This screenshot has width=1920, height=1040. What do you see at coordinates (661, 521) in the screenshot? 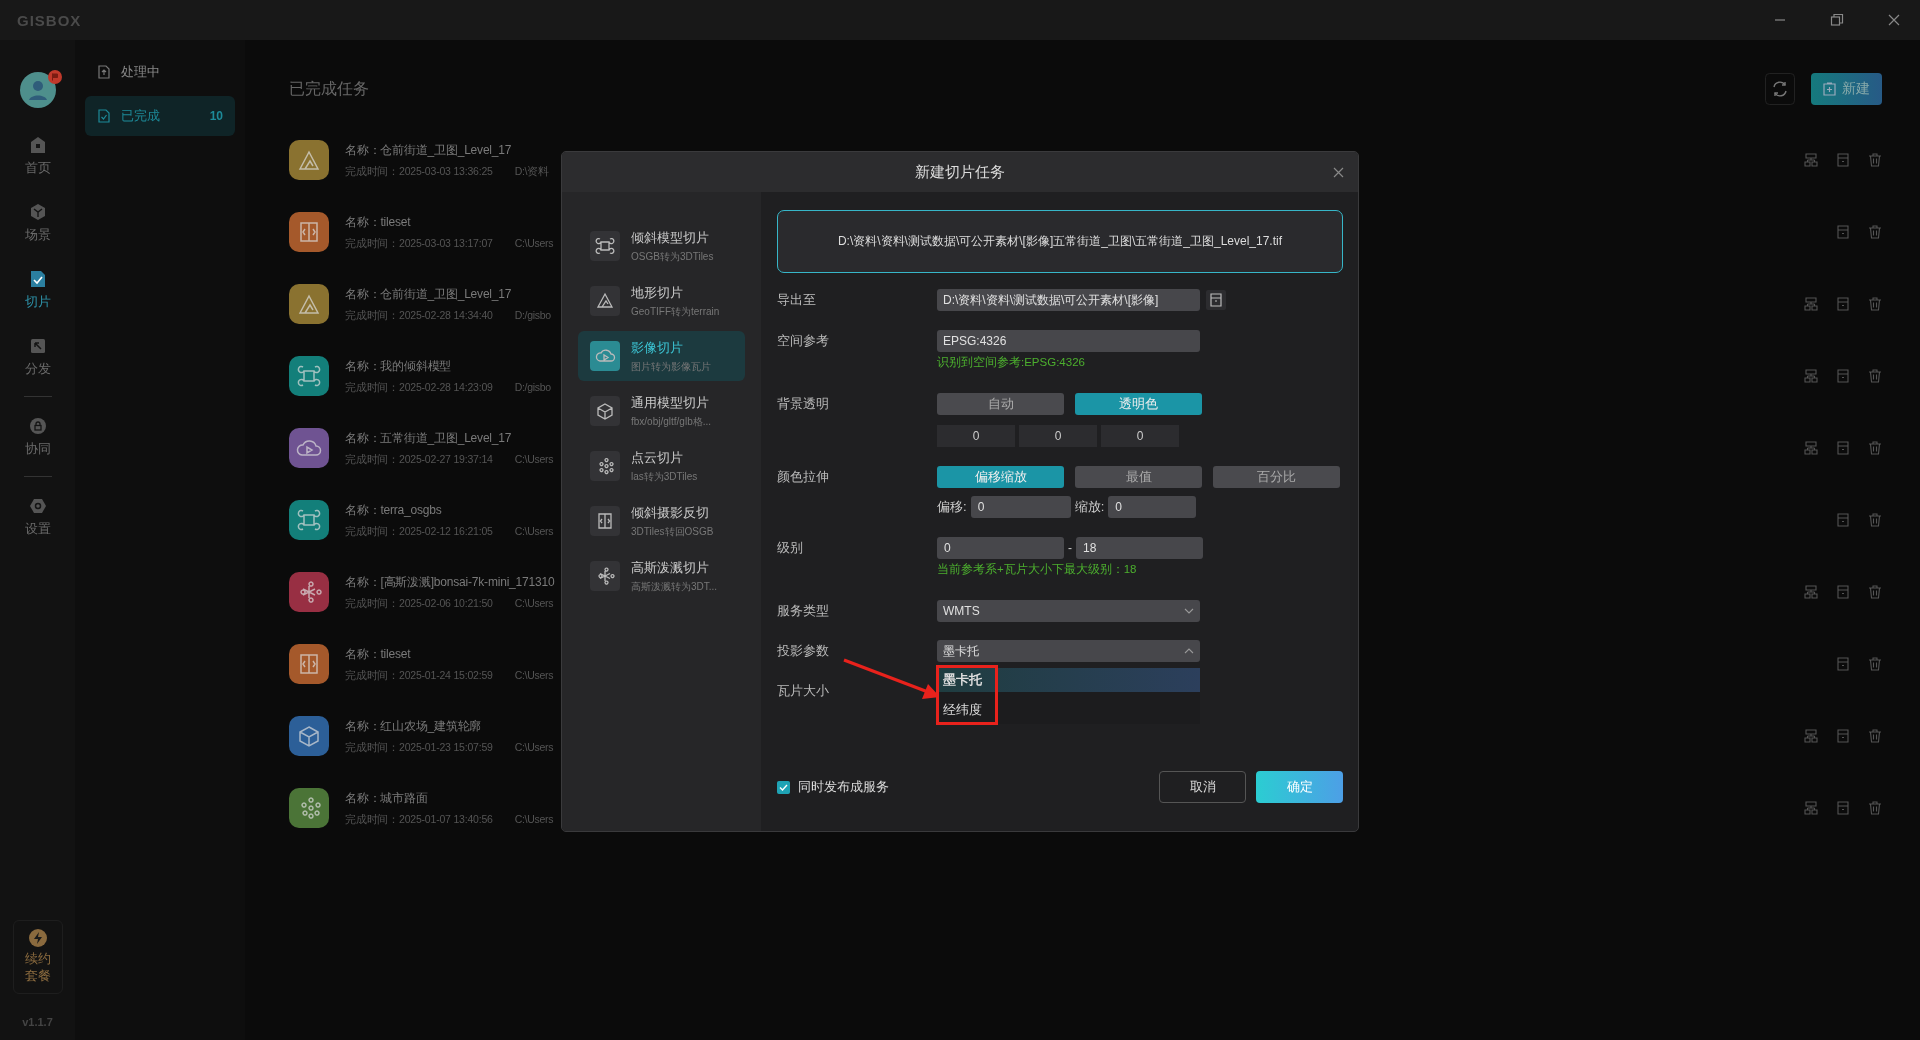
I see `tile-type-item: 倾斜摄影反切 3DTiles转回OSGB` at bounding box center [661, 521].